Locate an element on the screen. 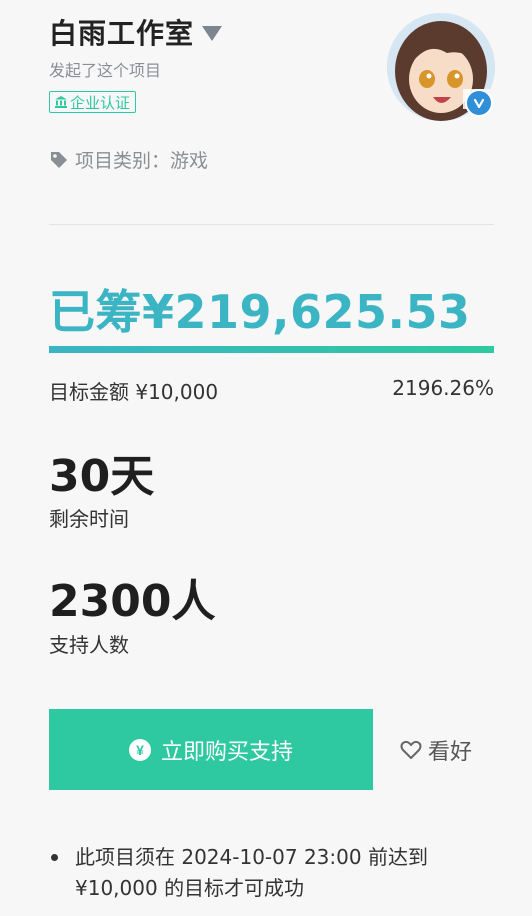 Image resolution: width=532 pixels, height=916 pixels. verified-check-icon is located at coordinates (479, 103).